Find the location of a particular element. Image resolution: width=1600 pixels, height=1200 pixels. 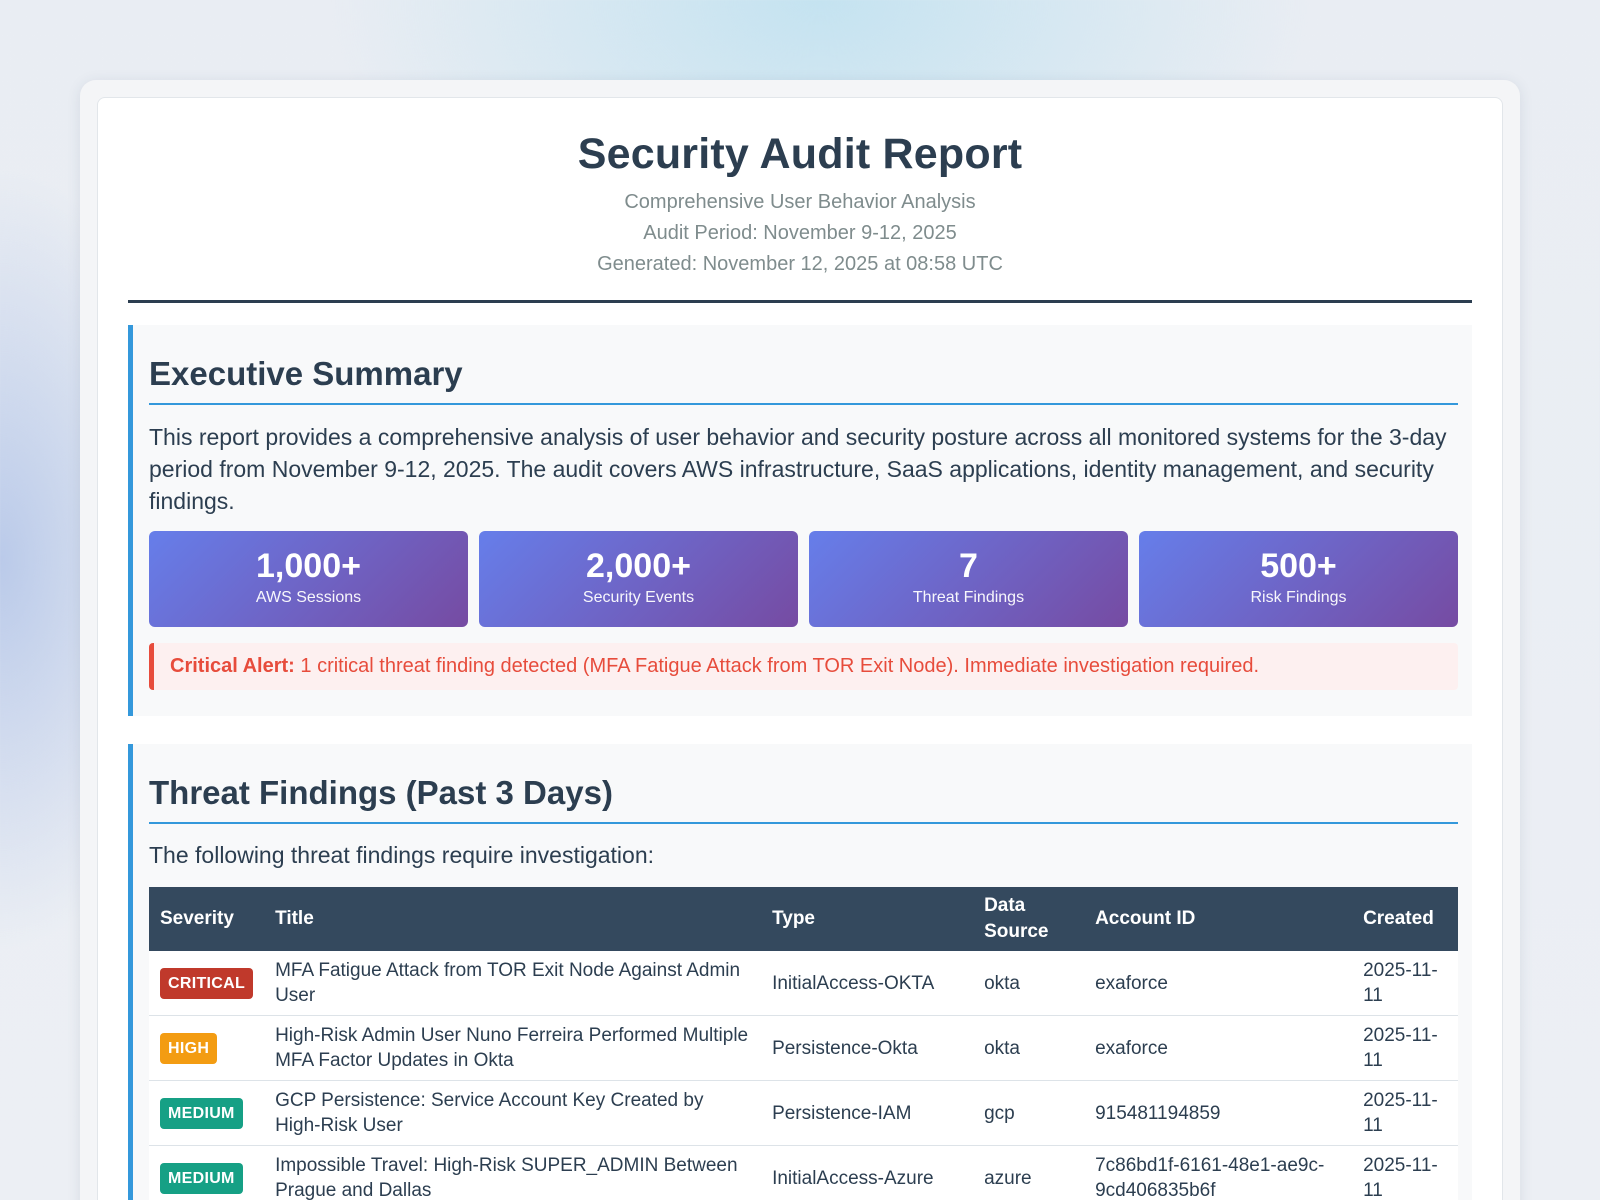

report-title: Security Audit Report is located at coordinates (800, 154).